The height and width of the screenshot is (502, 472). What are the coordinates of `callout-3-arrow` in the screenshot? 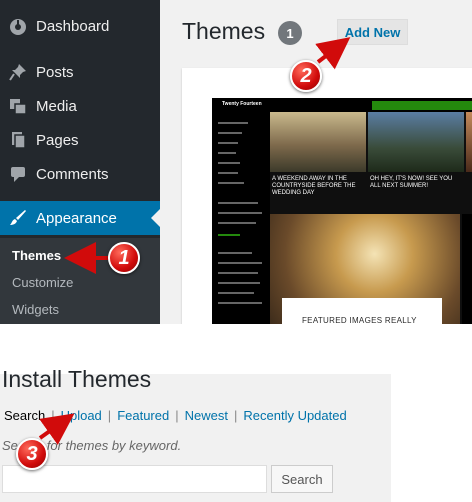 It's located at (56, 429).